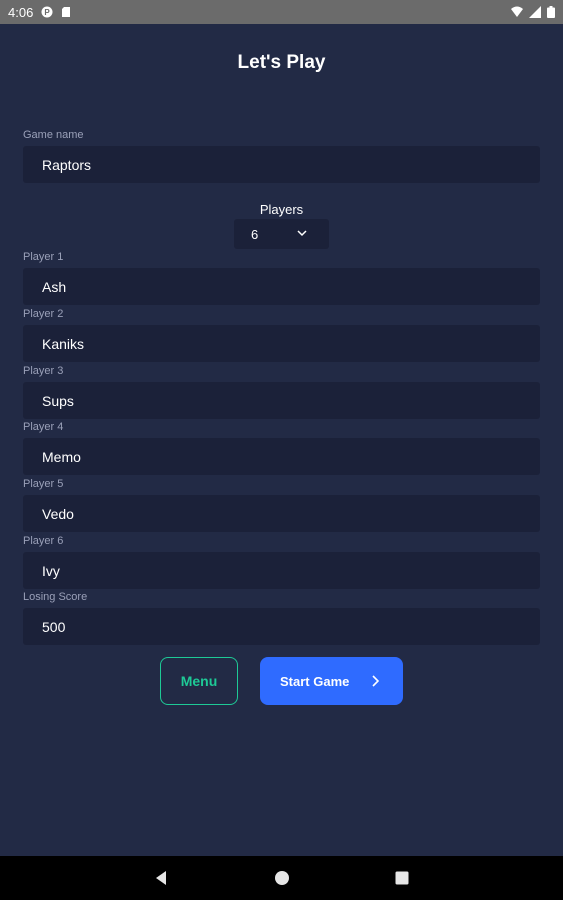  I want to click on player-2-input: Kaniks, so click(281, 343).